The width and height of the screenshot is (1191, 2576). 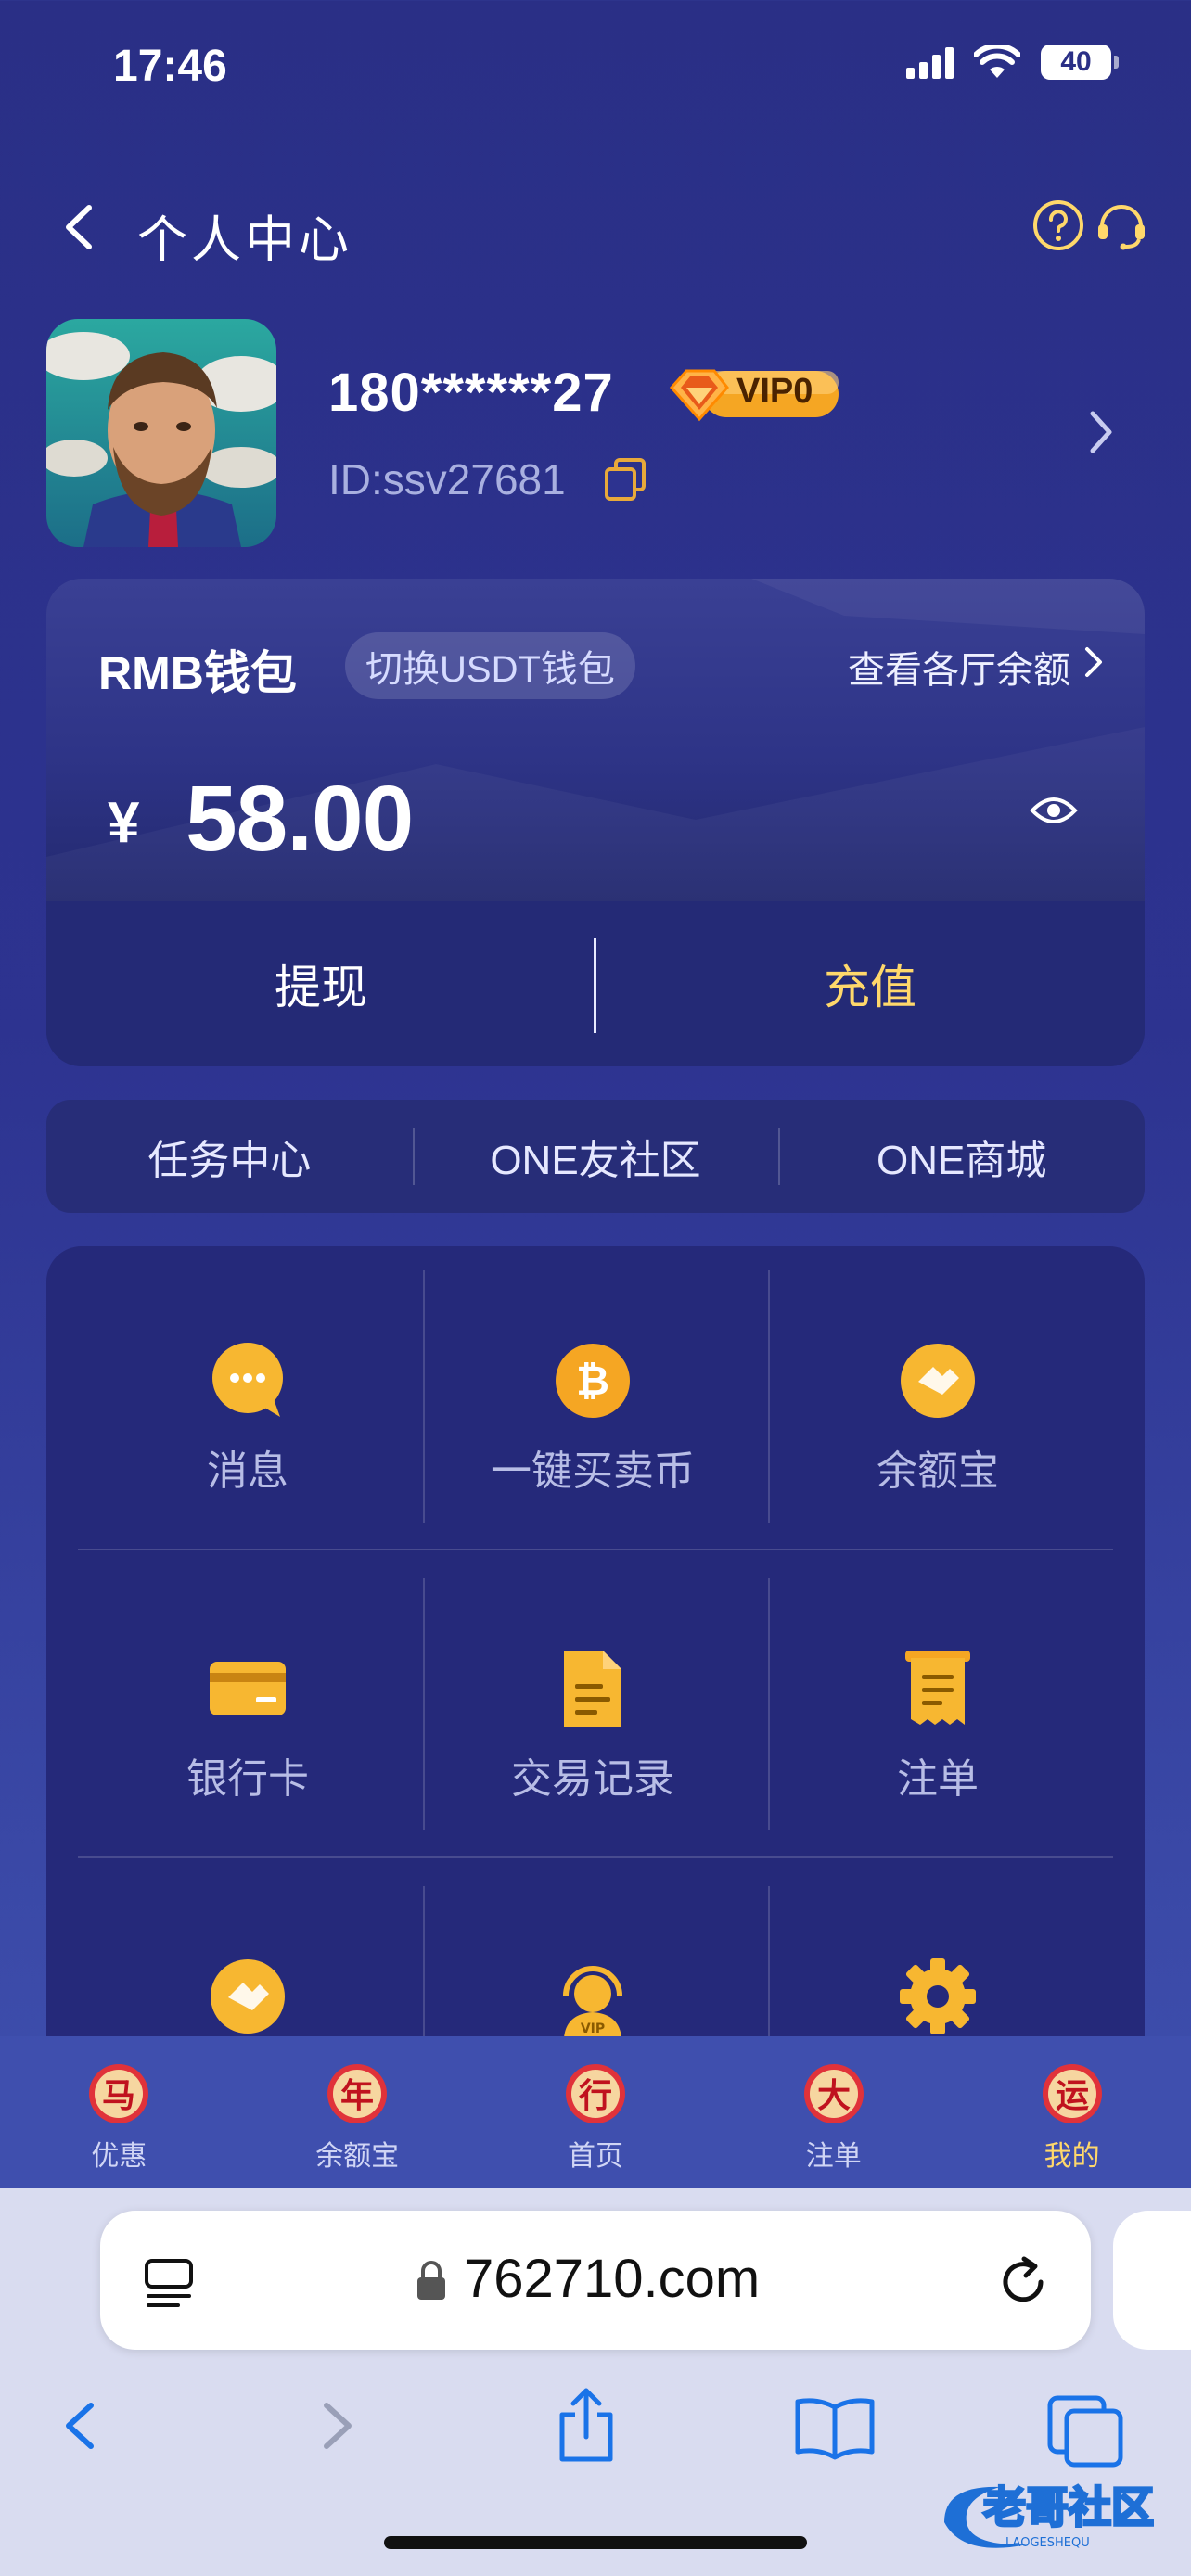 What do you see at coordinates (775, 391) in the screenshot?
I see `vip-level: VIP0` at bounding box center [775, 391].